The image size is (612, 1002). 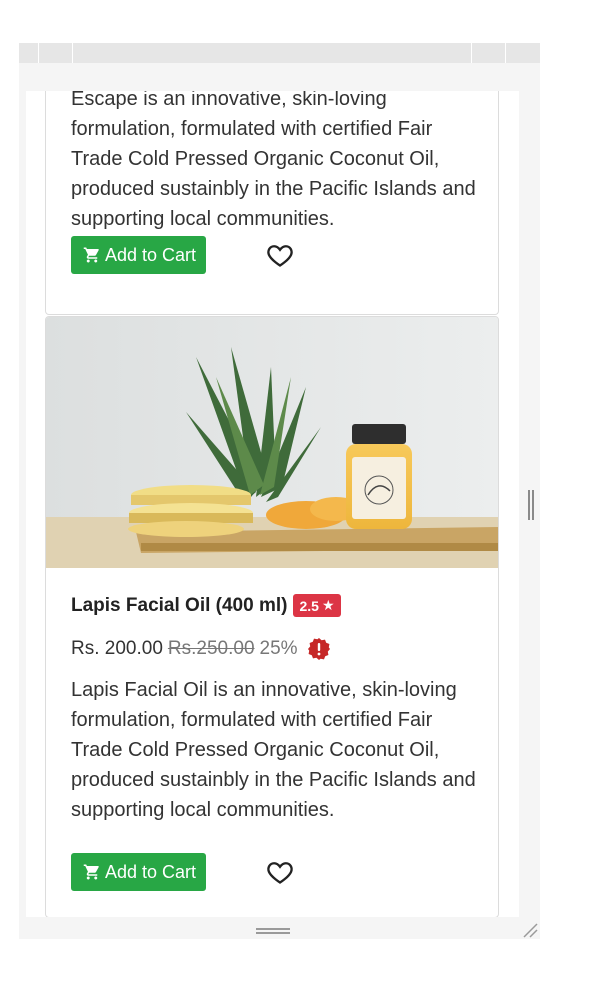 What do you see at coordinates (179, 606) in the screenshot?
I see `product-title: Lapis Facial Oil (400 ml)` at bounding box center [179, 606].